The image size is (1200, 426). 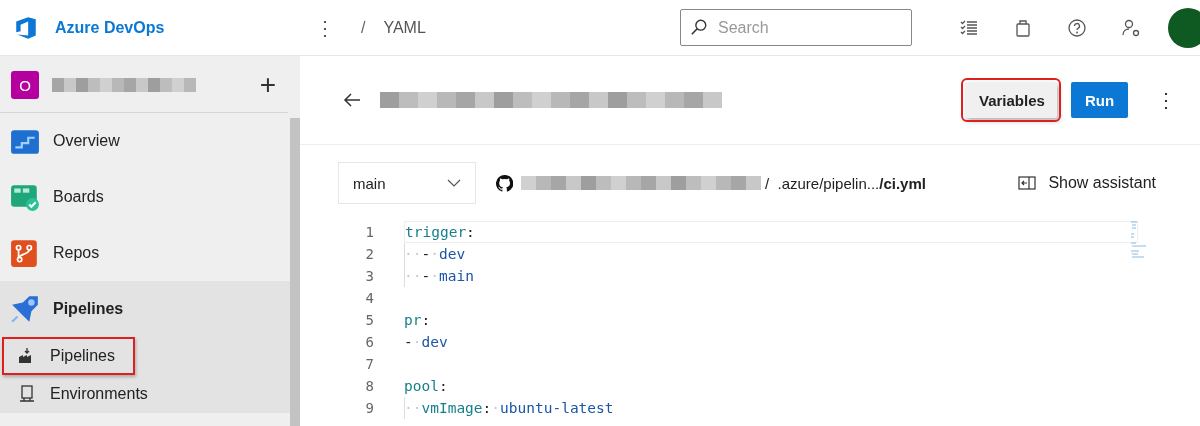 What do you see at coordinates (145, 309) in the screenshot?
I see `sidebar-item: Pipelines` at bounding box center [145, 309].